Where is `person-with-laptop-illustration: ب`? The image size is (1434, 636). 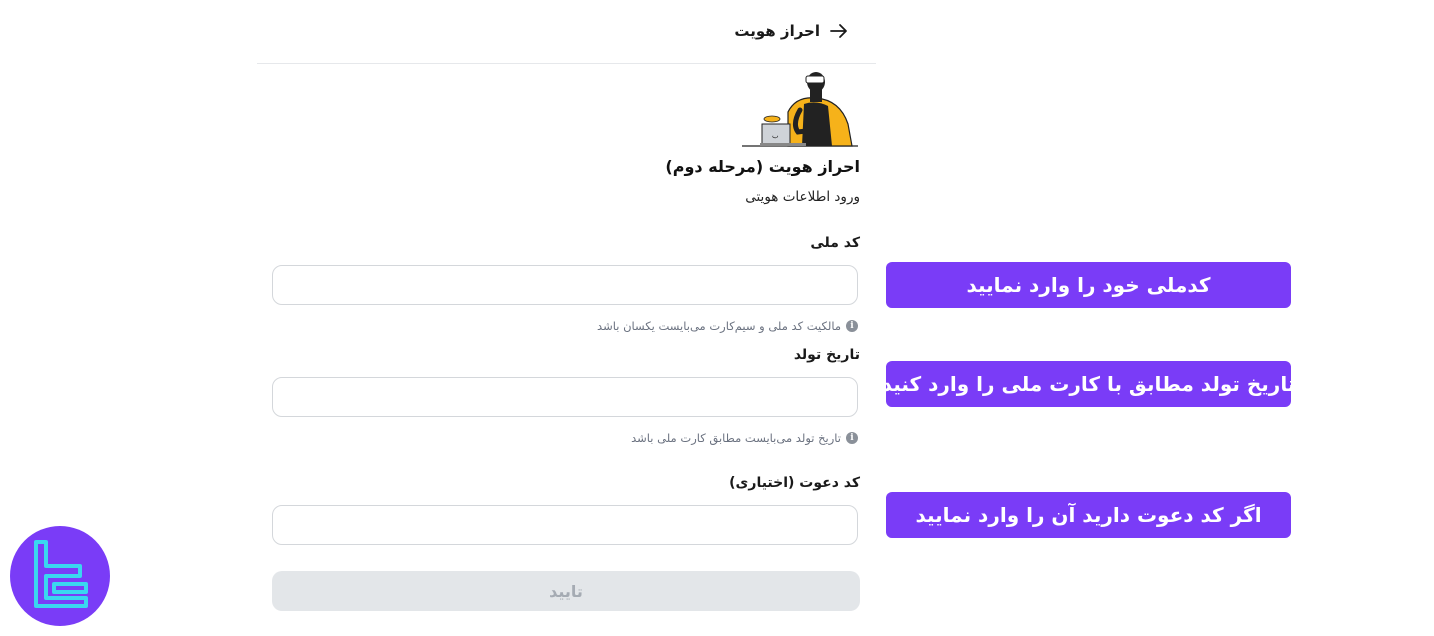
person-with-laptop-illustration: ب is located at coordinates (800, 109).